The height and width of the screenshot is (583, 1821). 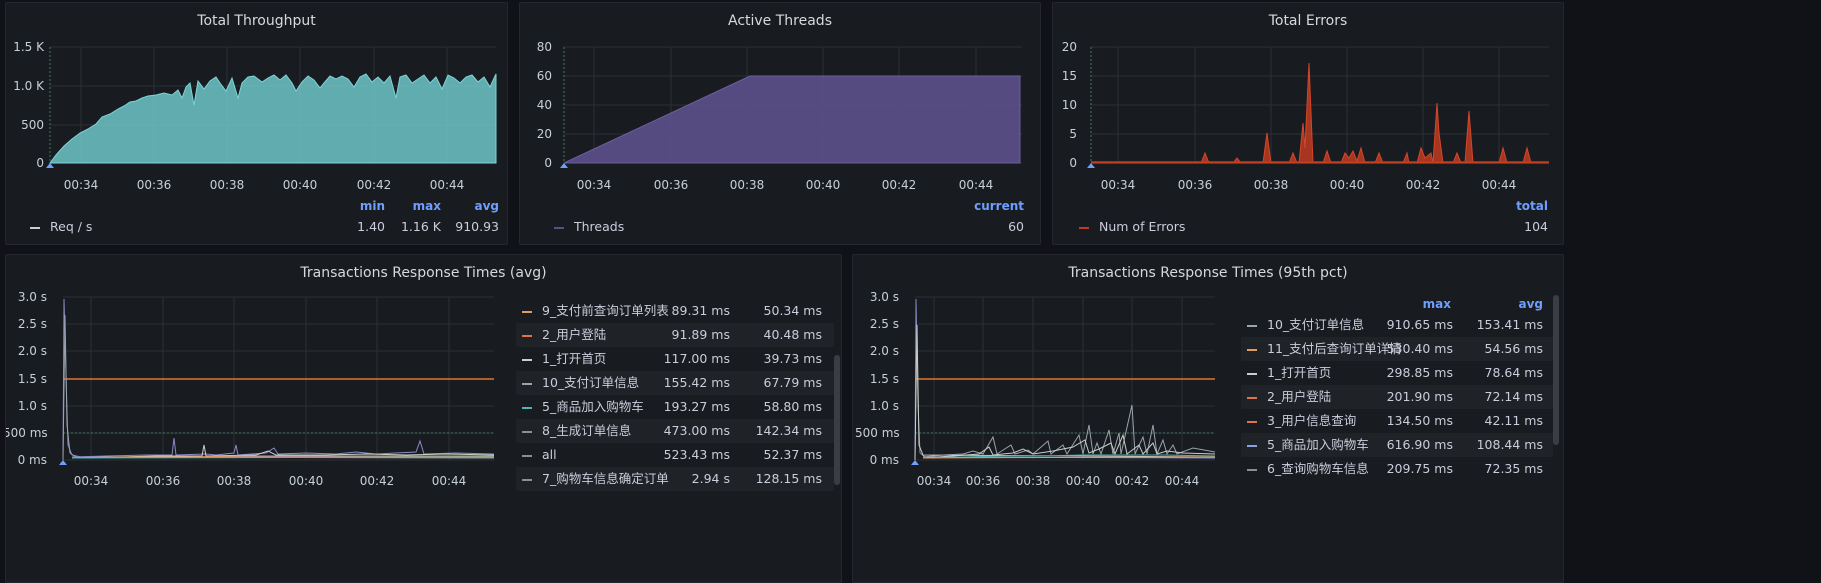 I want to click on legend-row: 5_商品加入购物车 193.27 ms 58.80 ms, so click(x=675, y=407).